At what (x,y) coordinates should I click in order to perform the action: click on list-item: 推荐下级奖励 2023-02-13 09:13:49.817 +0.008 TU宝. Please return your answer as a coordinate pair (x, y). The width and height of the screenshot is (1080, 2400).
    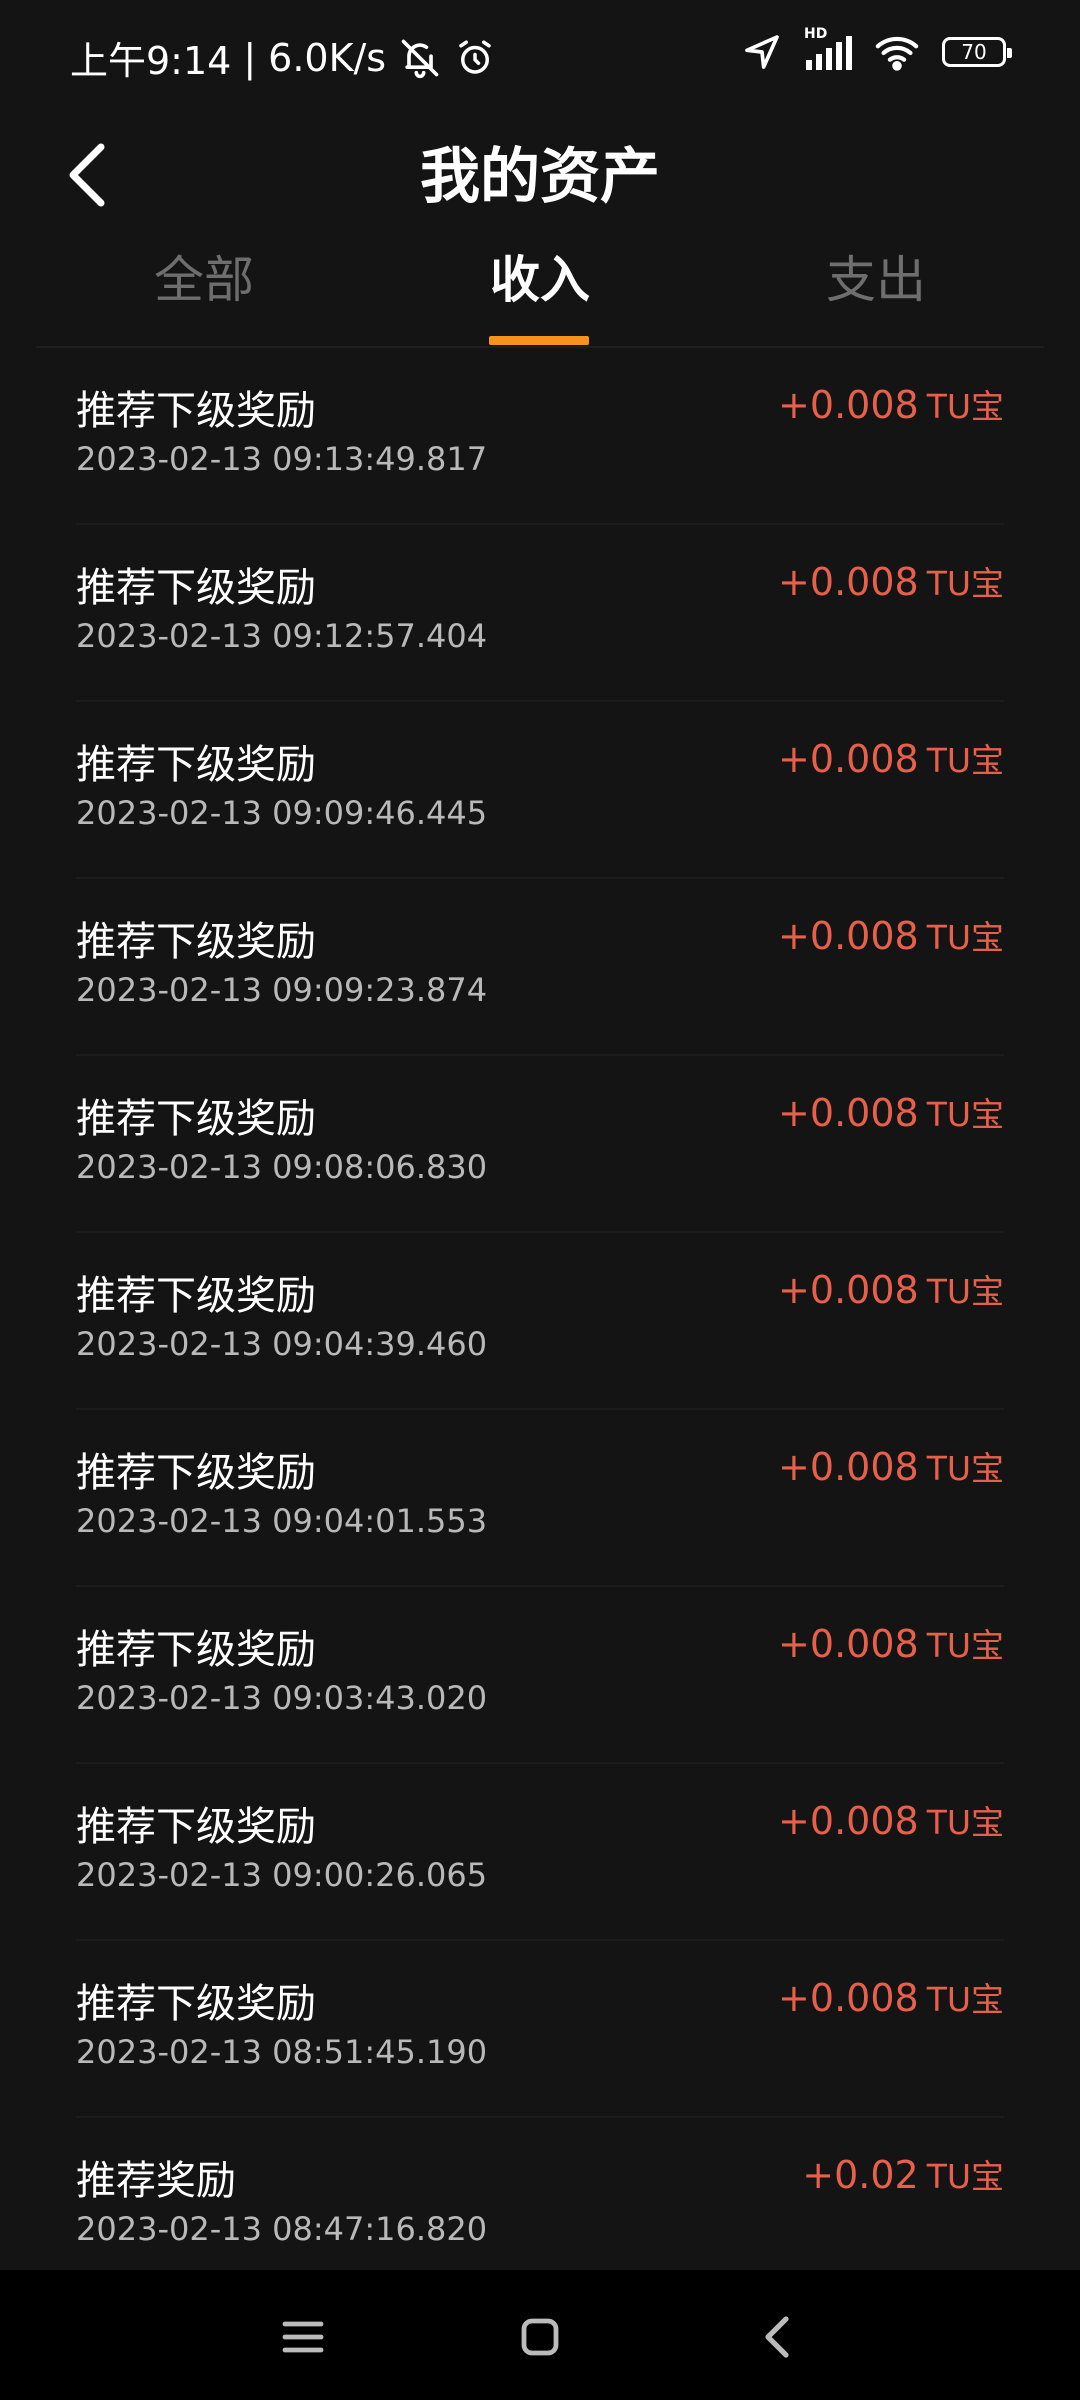
    Looking at the image, I should click on (540, 436).